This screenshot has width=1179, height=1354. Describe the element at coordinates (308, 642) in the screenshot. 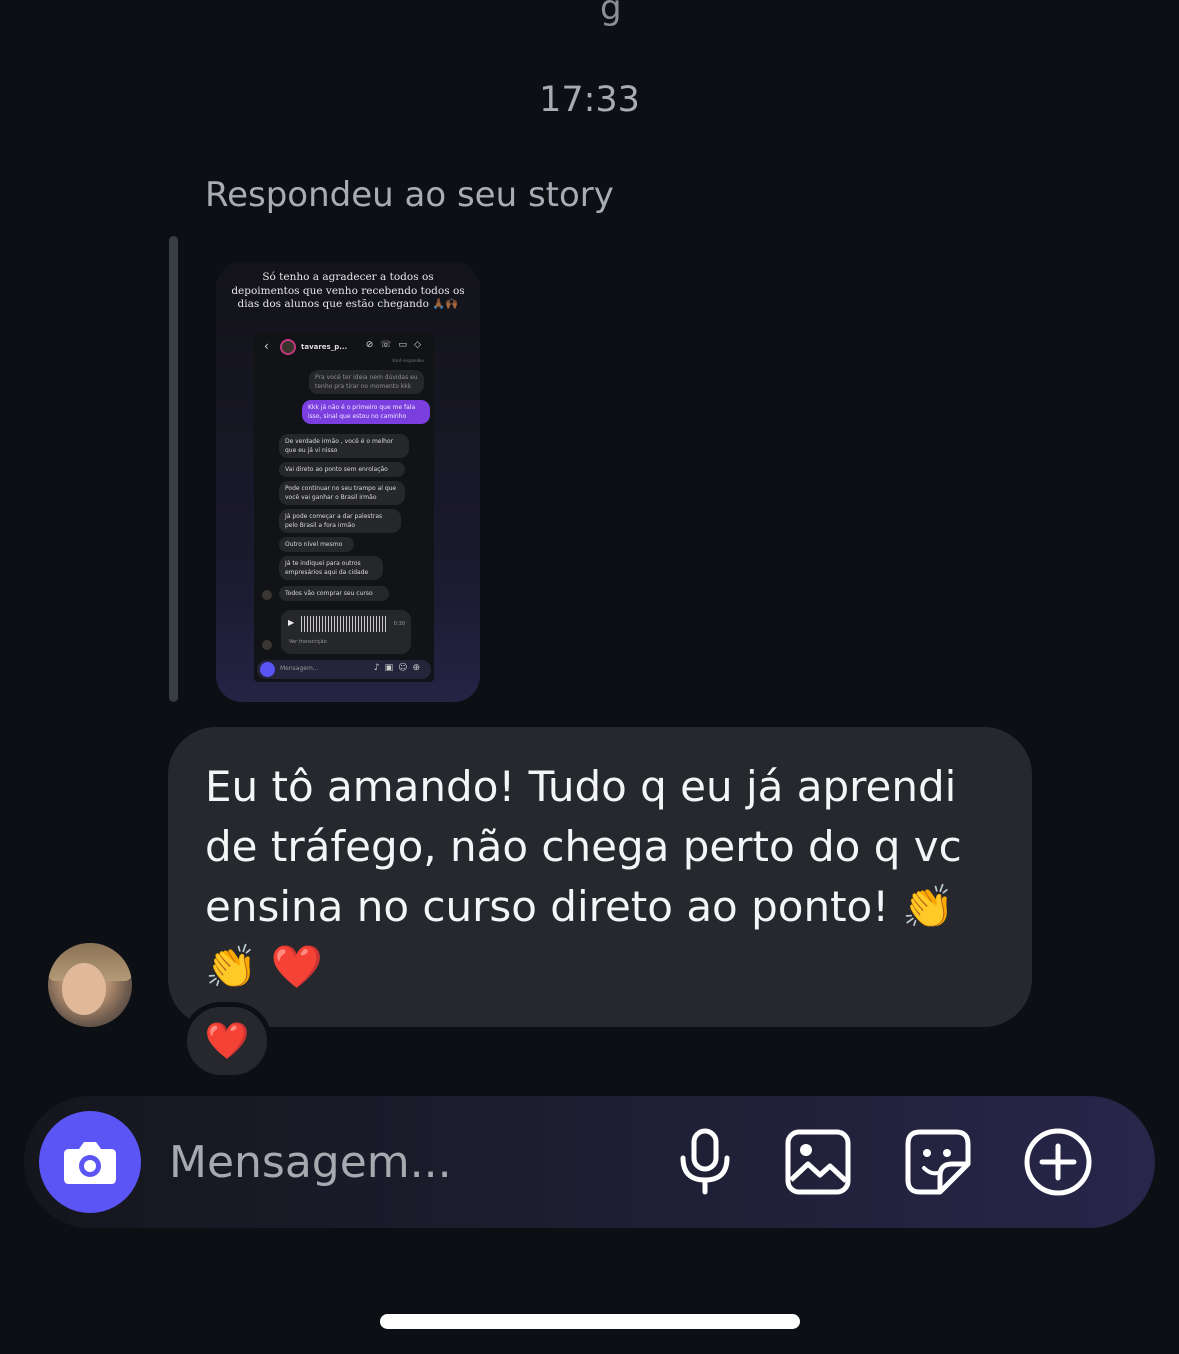

I see `audio-transcript-link: Ver transcrição` at that location.